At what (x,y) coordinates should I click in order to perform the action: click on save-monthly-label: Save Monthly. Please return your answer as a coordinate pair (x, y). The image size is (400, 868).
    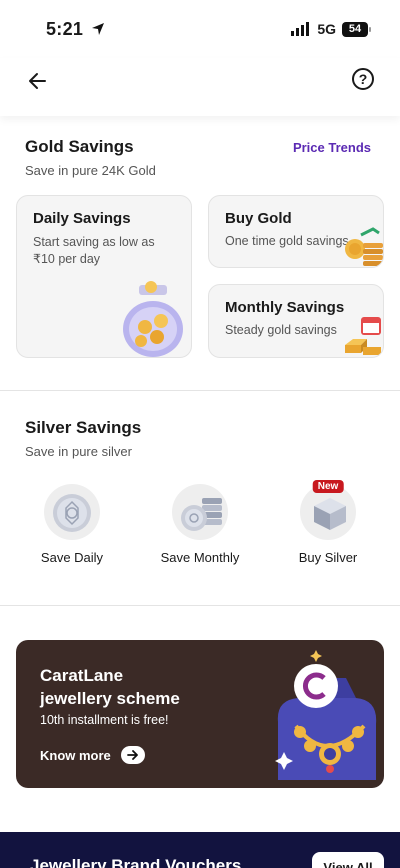
    Looking at the image, I should click on (200, 557).